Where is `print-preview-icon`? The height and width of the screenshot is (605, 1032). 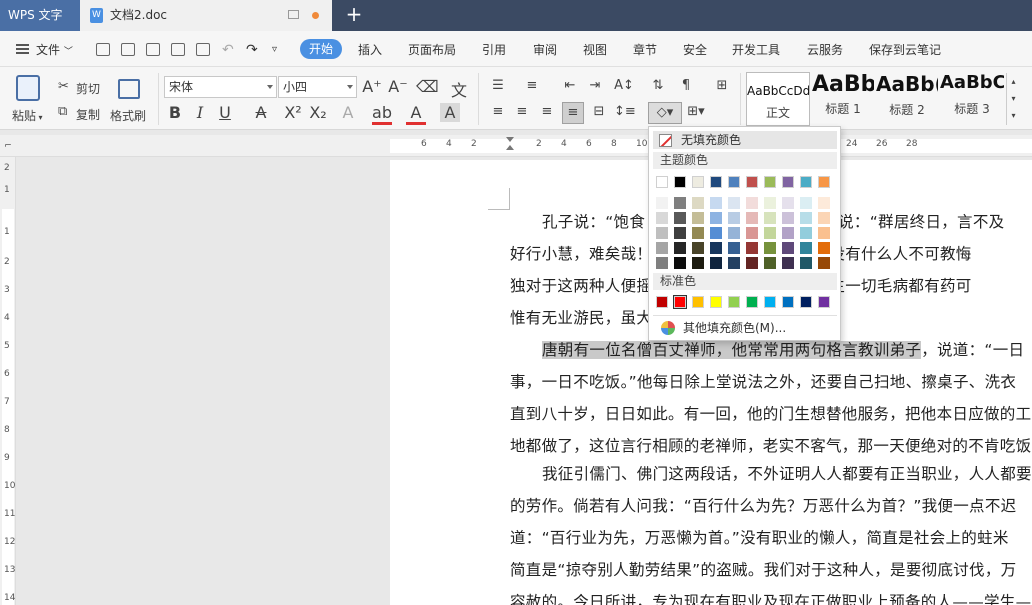 print-preview-icon is located at coordinates (203, 49).